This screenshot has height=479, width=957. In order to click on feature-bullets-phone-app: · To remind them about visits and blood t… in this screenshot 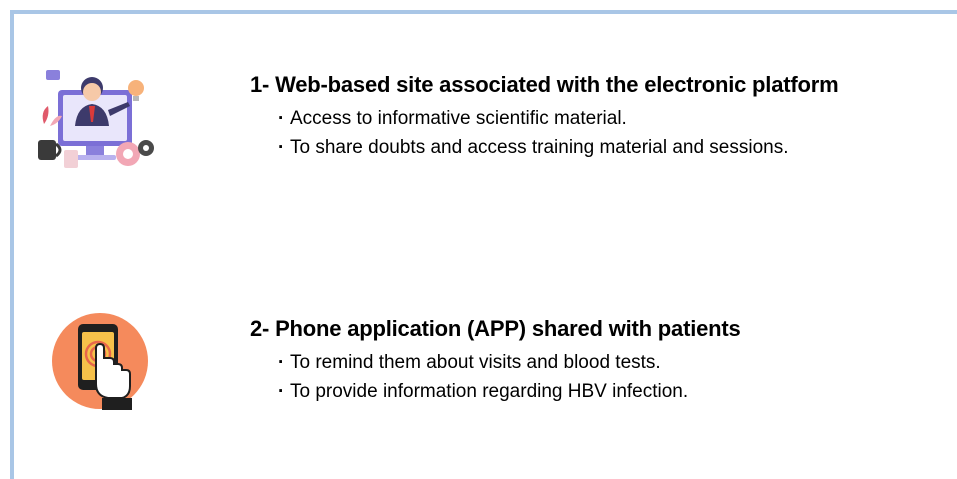, I will do `click(483, 377)`.